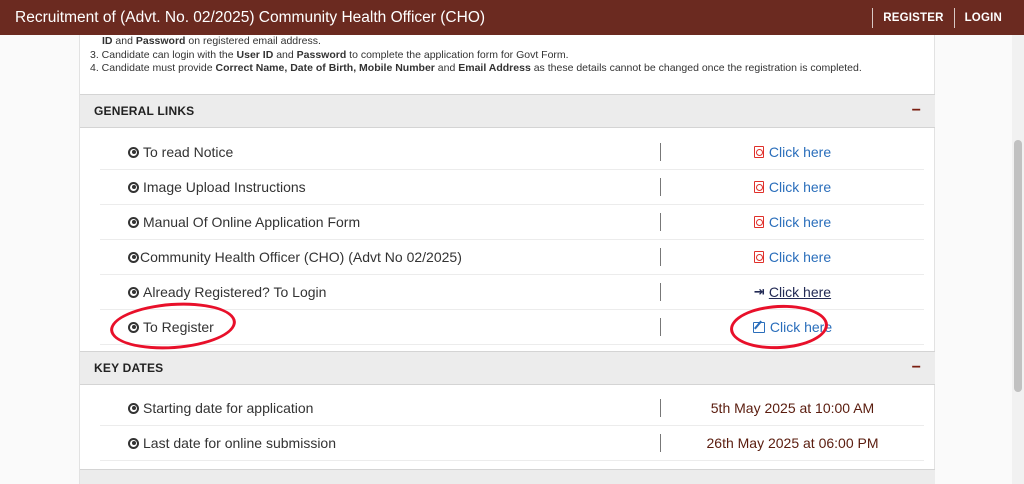 This screenshot has width=1024, height=484. What do you see at coordinates (982, 17) in the screenshot?
I see `login-link: LOGIN` at bounding box center [982, 17].